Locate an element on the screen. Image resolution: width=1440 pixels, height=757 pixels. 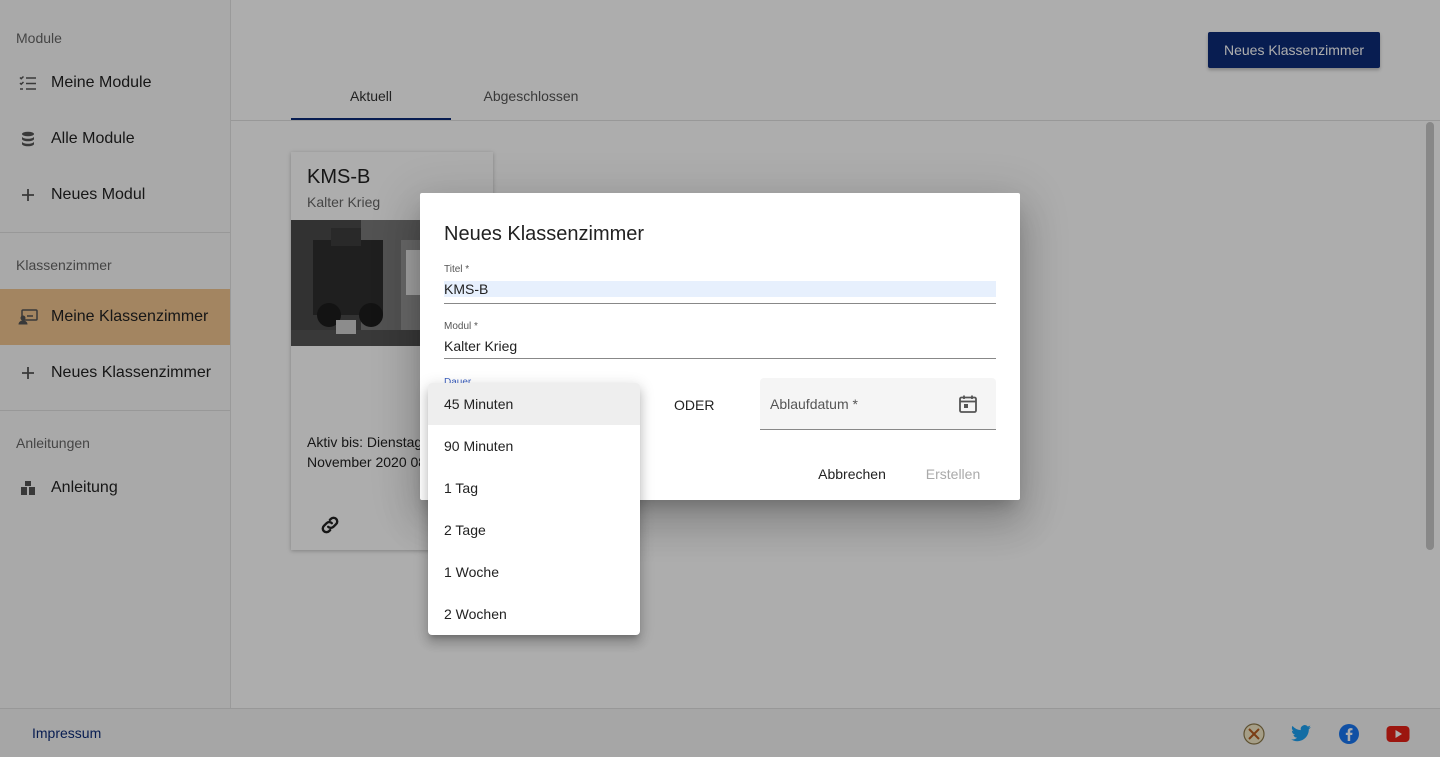
dauer-option: 90 Minuten is located at coordinates (534, 446).